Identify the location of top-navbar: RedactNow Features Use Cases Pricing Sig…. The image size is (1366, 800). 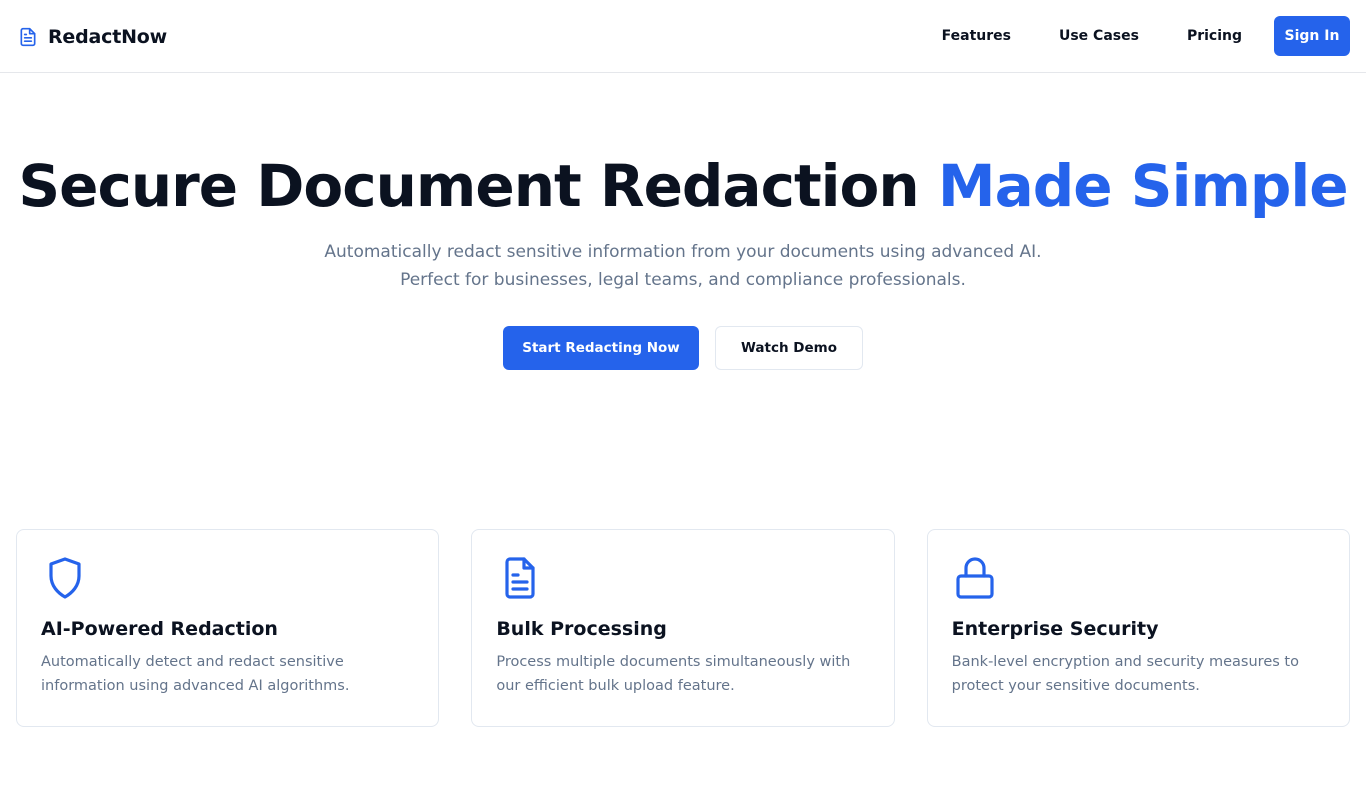
(683, 36).